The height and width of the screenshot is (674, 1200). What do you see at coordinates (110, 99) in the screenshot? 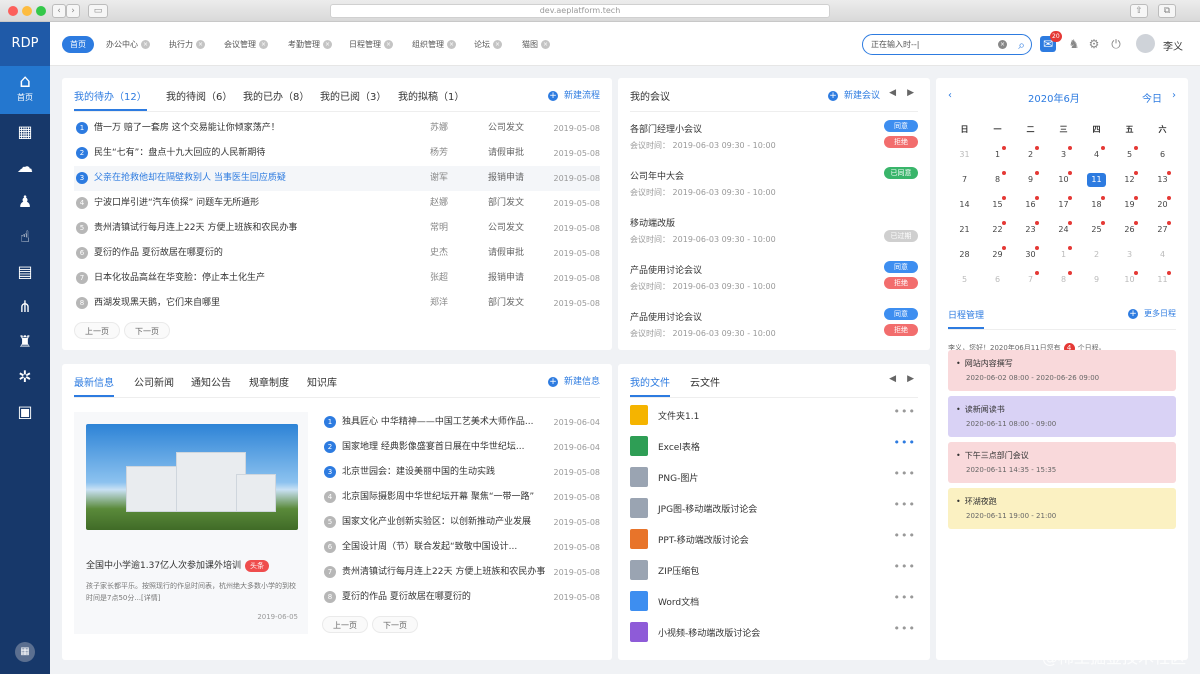
I see `tab-todo: 我的待办（12）` at bounding box center [110, 99].